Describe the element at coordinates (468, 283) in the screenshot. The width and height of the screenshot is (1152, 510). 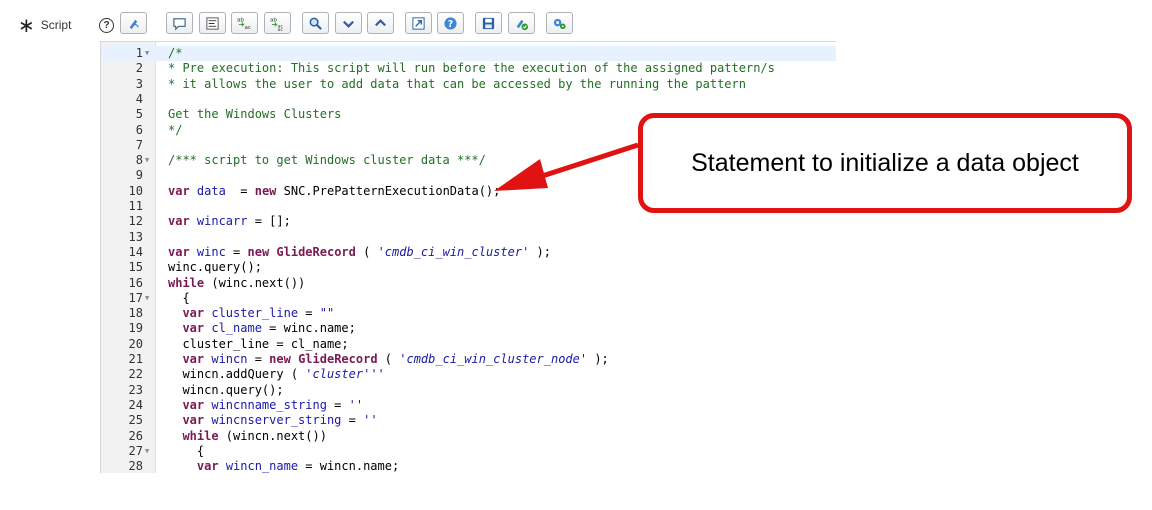
I see `code-line: 16 while (winc.next())` at that location.